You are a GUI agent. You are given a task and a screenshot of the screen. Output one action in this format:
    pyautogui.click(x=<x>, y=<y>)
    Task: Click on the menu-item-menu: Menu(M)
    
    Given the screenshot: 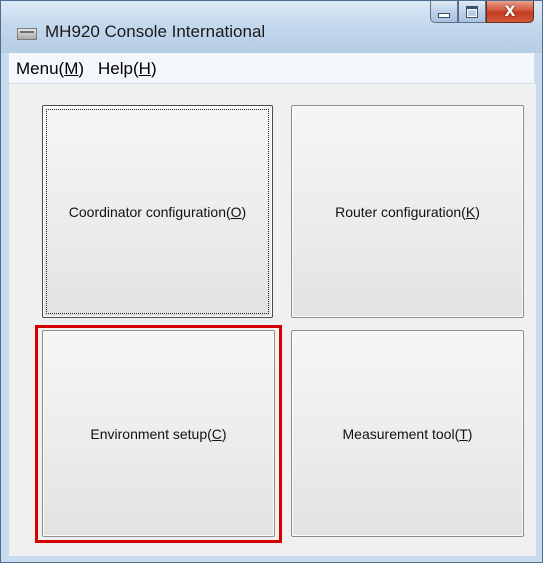 What is the action you would take?
    pyautogui.click(x=50, y=68)
    